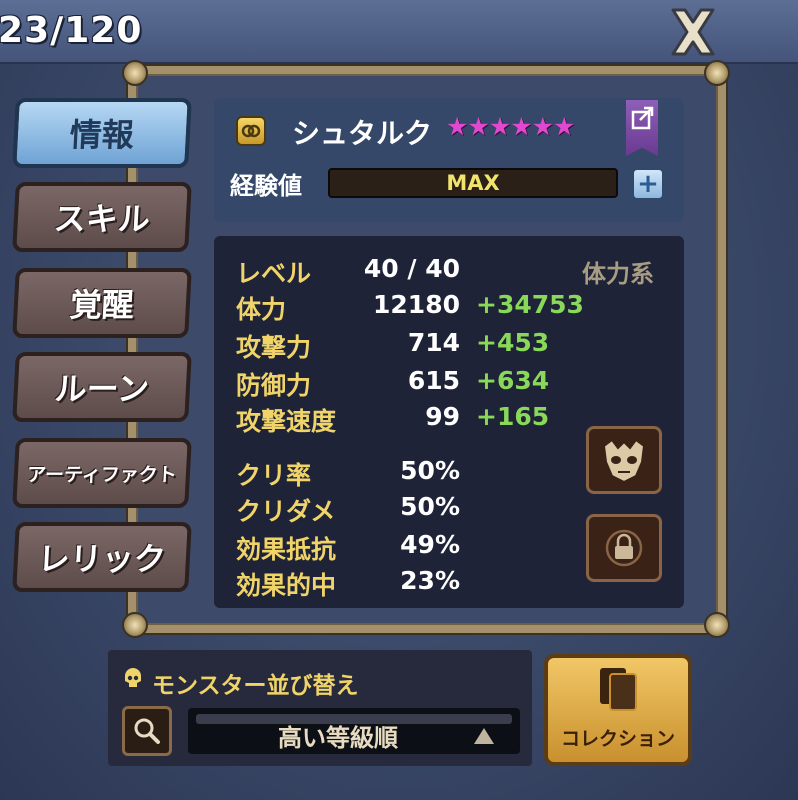 The image size is (798, 800). What do you see at coordinates (416, 304) in the screenshot?
I see `stat-value: 12180` at bounding box center [416, 304].